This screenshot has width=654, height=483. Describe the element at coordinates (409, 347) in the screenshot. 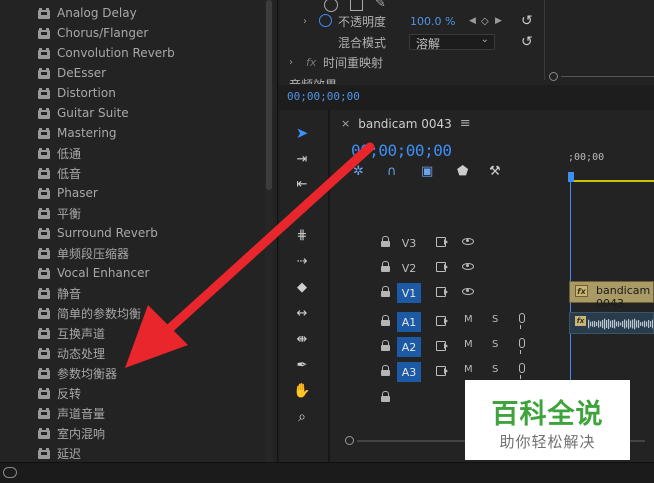

I see `track-name: A2` at that location.